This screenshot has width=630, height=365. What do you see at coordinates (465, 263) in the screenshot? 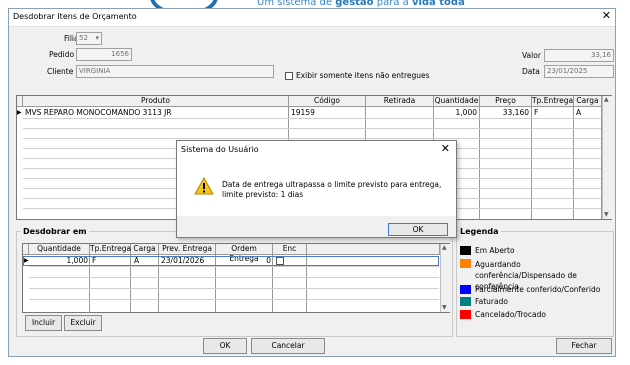
I see `legend-swatch-orange` at bounding box center [465, 263].